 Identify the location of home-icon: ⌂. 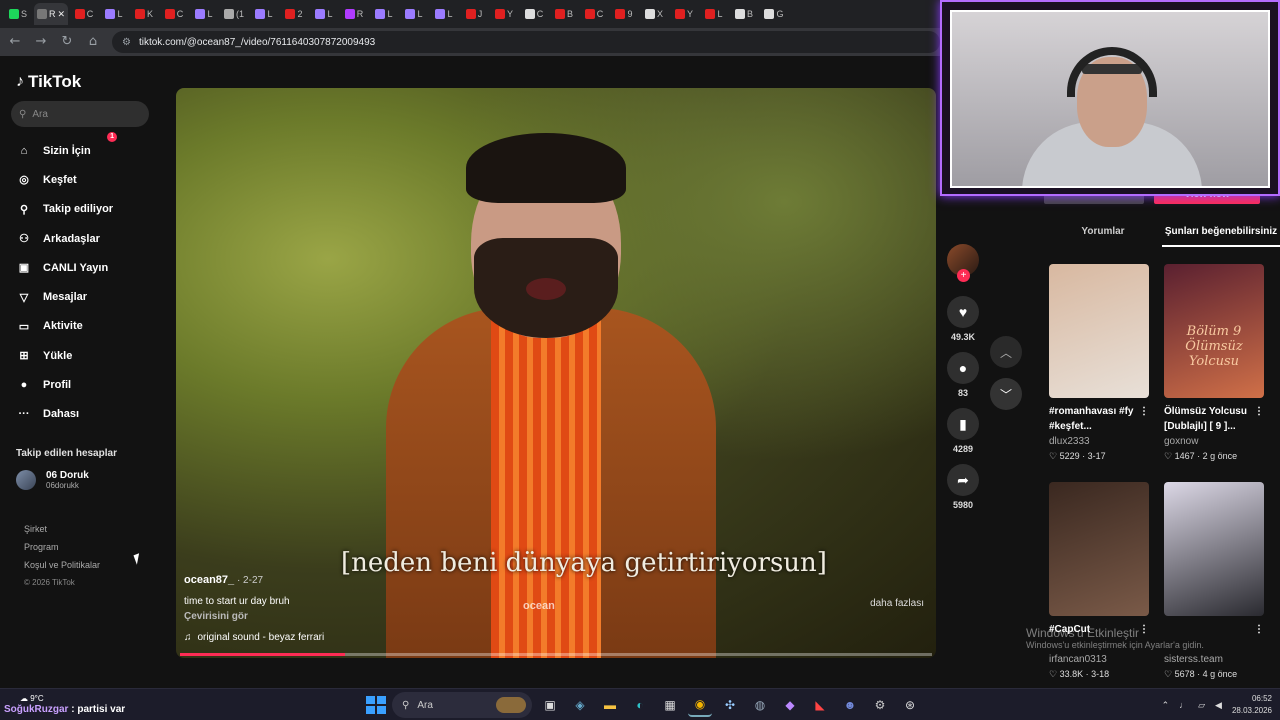
(93, 42).